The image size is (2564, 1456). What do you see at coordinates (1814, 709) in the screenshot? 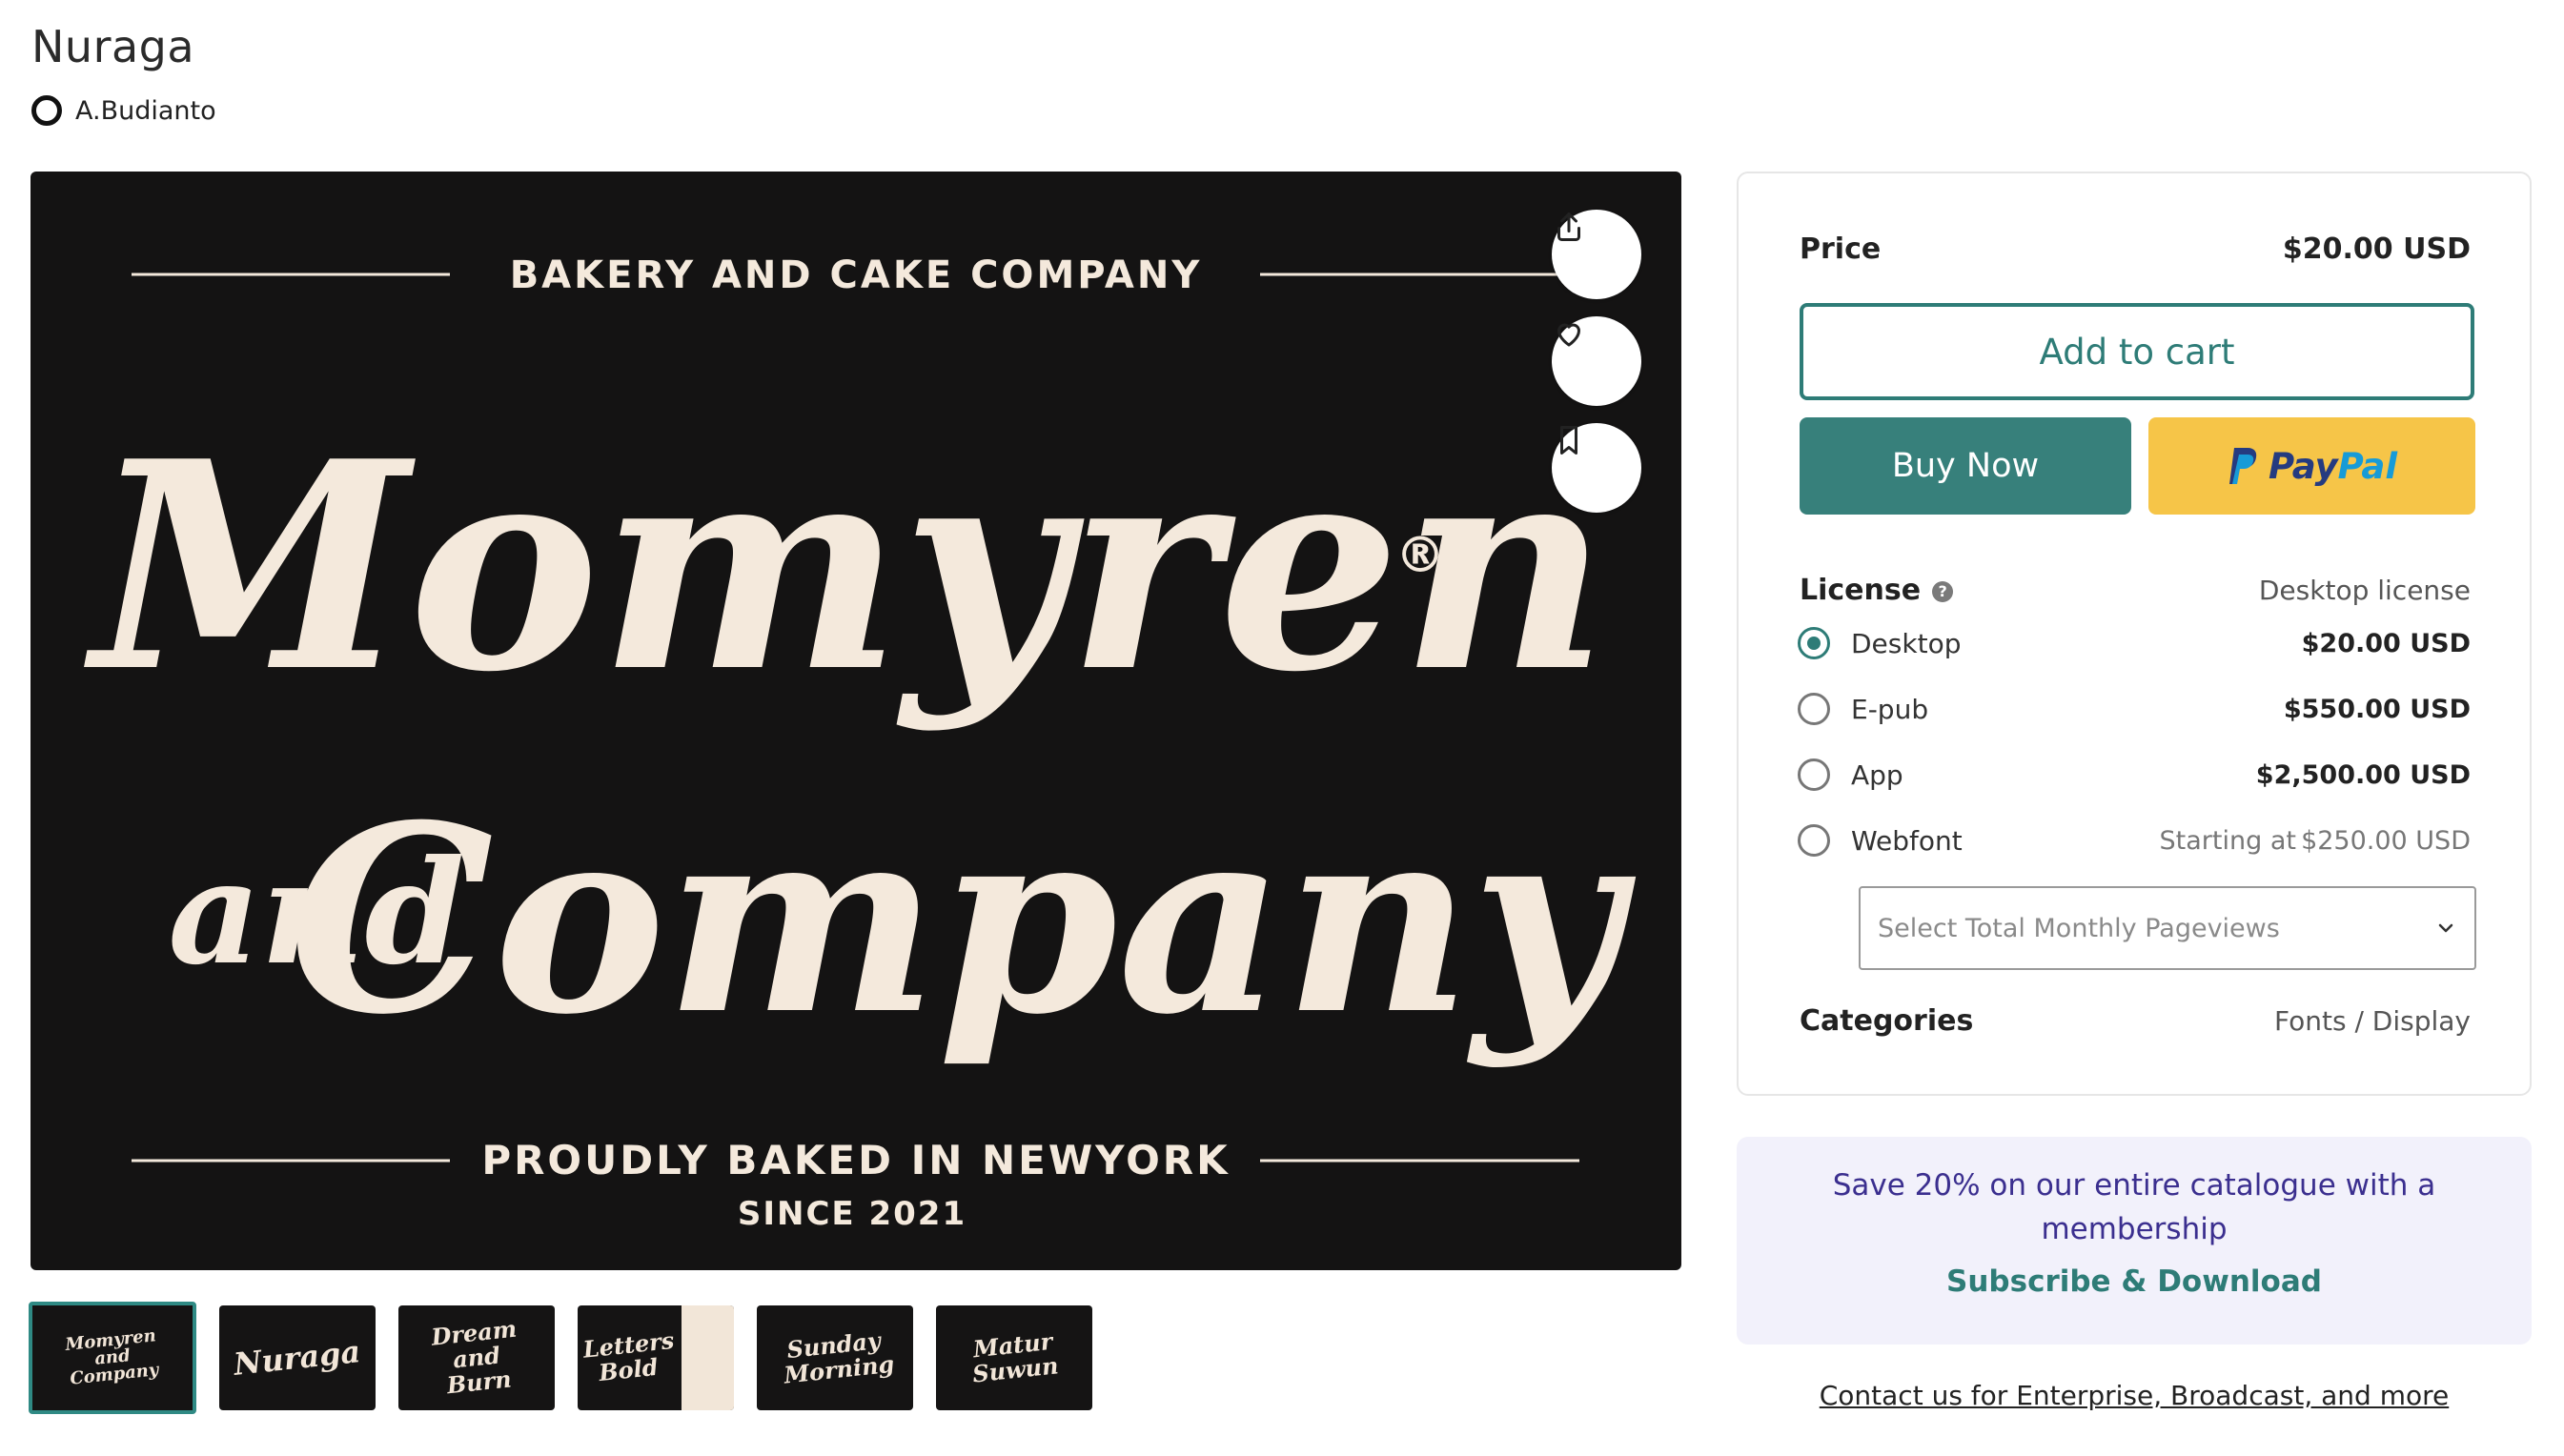
I see `radio-epub` at bounding box center [1814, 709].